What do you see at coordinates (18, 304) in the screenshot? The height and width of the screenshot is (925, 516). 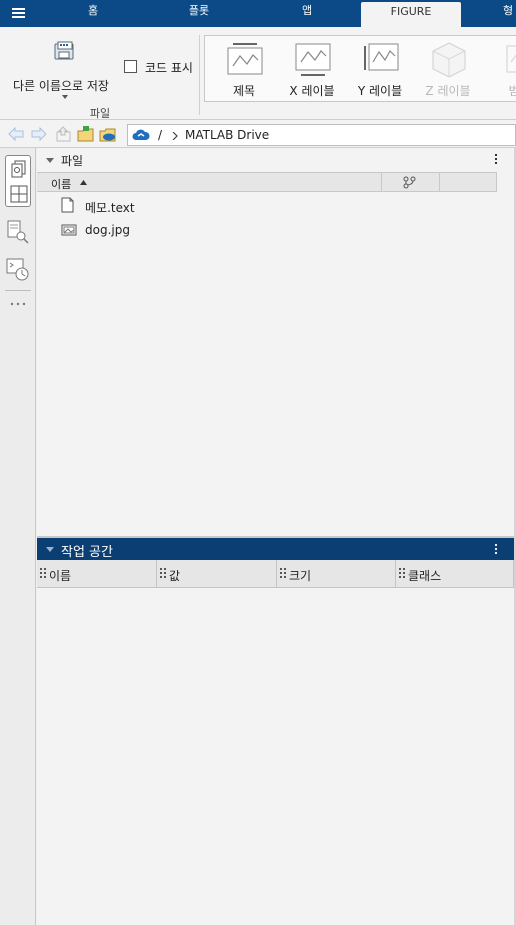 I see `more-options-icon` at bounding box center [18, 304].